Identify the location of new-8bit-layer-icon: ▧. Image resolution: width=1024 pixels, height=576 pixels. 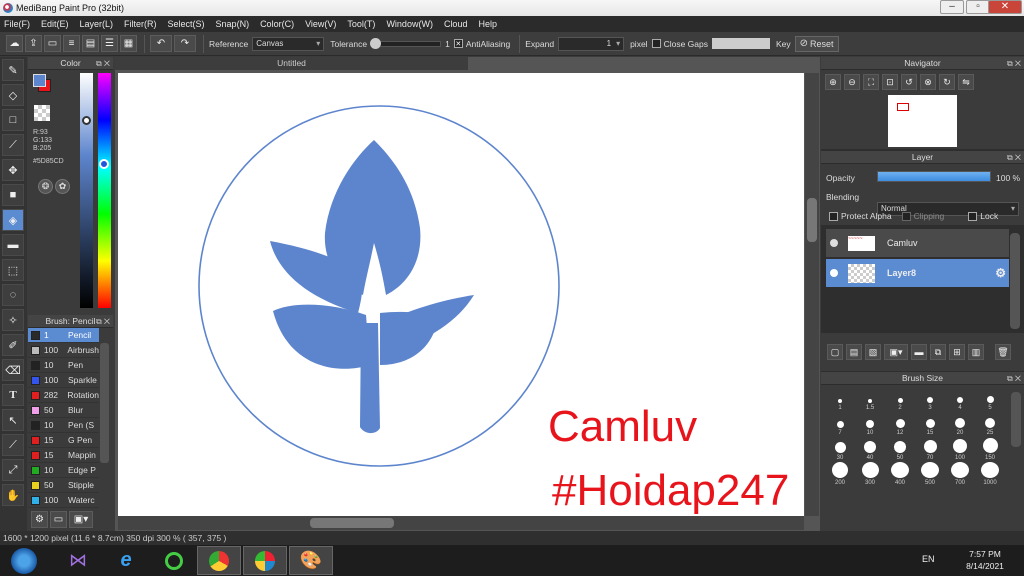
(873, 352).